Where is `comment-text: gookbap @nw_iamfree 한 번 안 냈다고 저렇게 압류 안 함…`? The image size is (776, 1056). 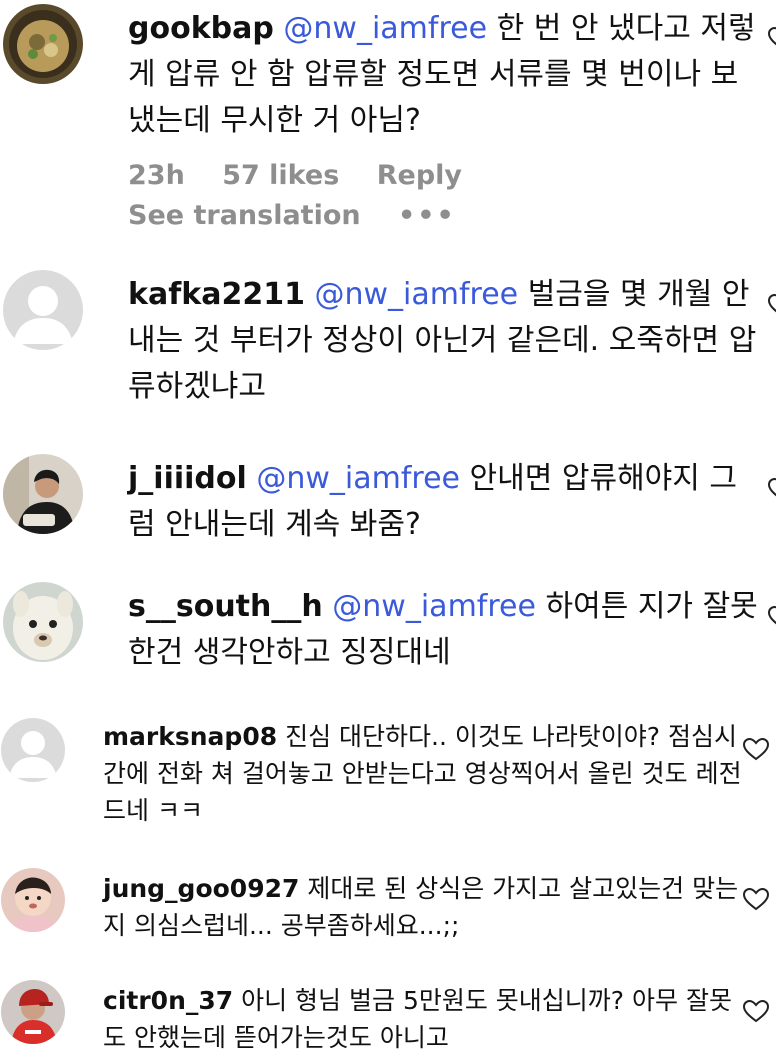 comment-text: gookbap @nw_iamfree 한 번 안 냈다고 저렇게 압류 안 함… is located at coordinates (443, 75).